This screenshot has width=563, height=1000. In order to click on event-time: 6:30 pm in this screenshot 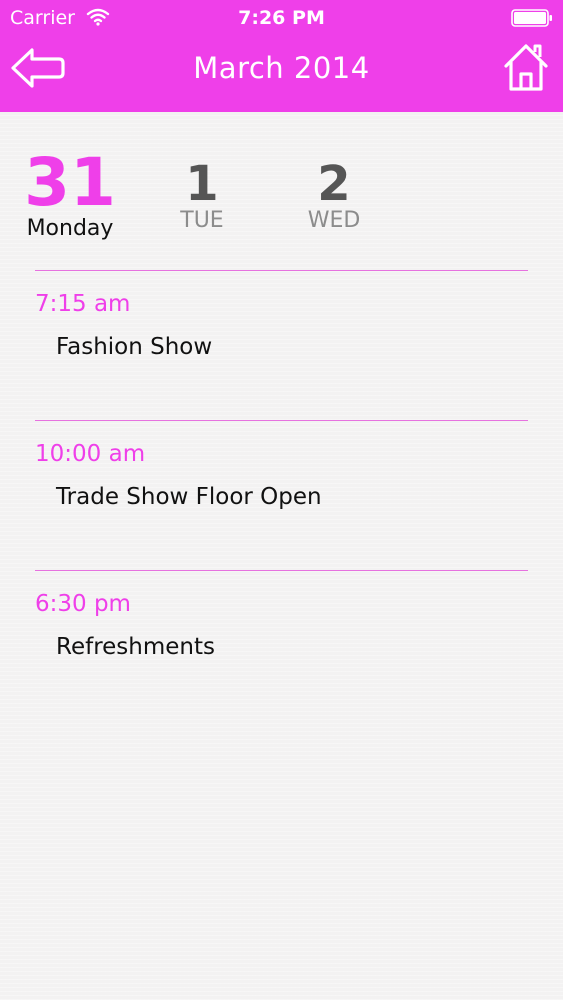, I will do `click(83, 604)`.